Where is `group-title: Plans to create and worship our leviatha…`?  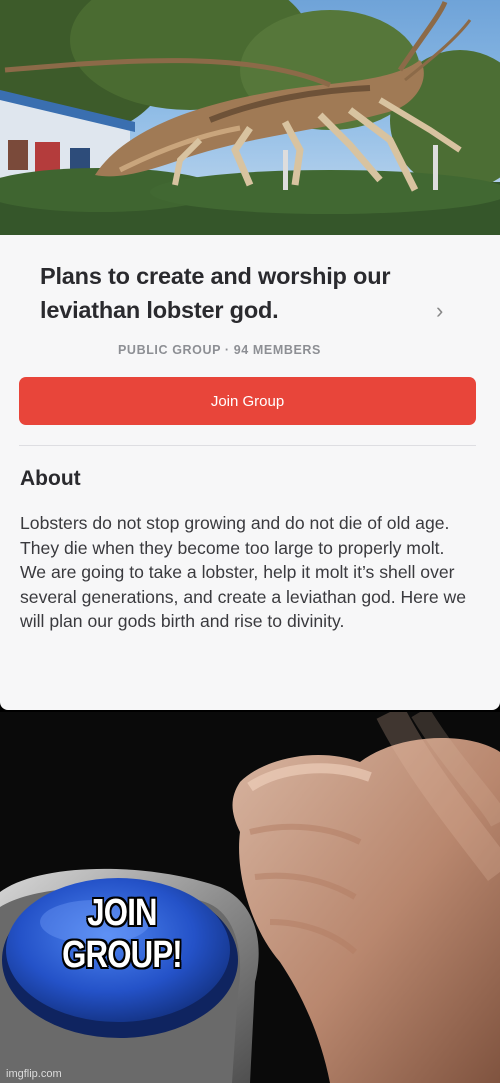 group-title: Plans to create and worship our leviatha… is located at coordinates (250, 293).